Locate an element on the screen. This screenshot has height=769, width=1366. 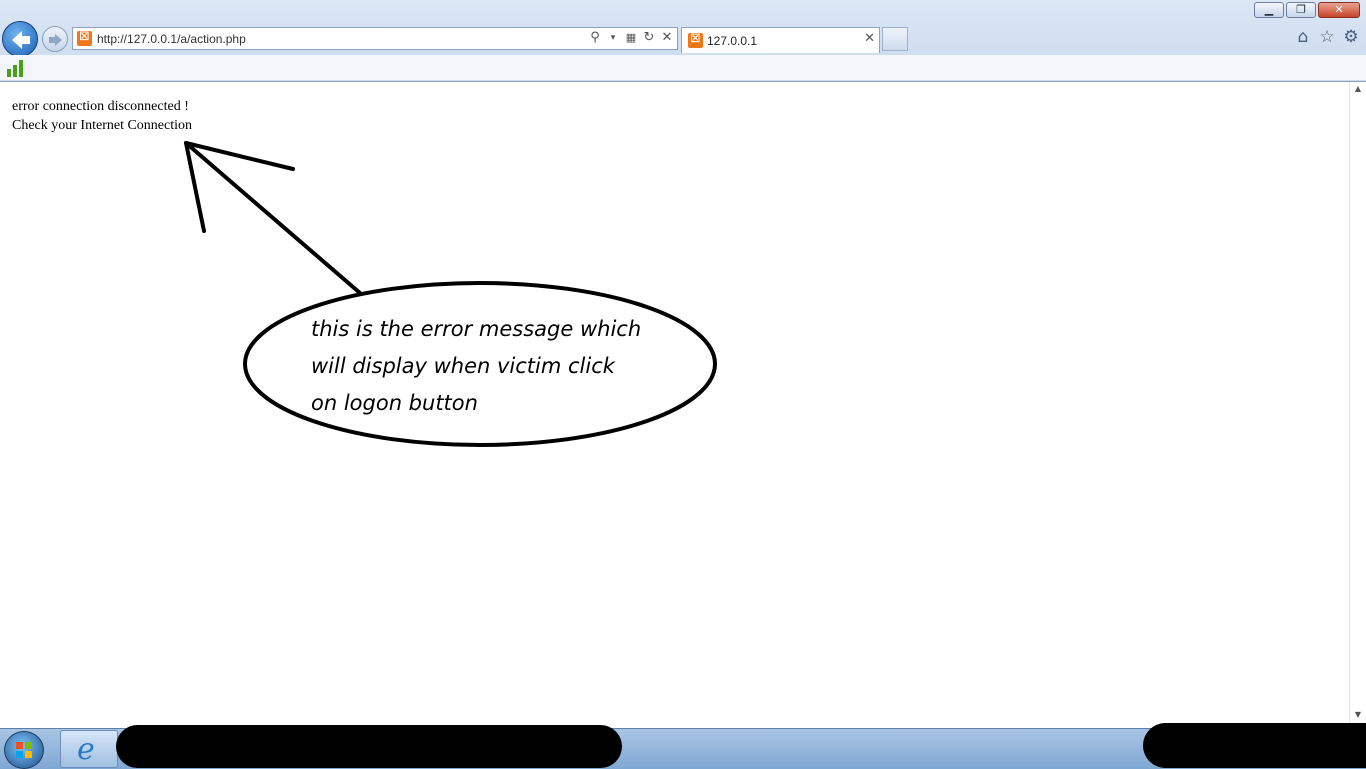
redaction-mark-taskbar is located at coordinates (369, 746).